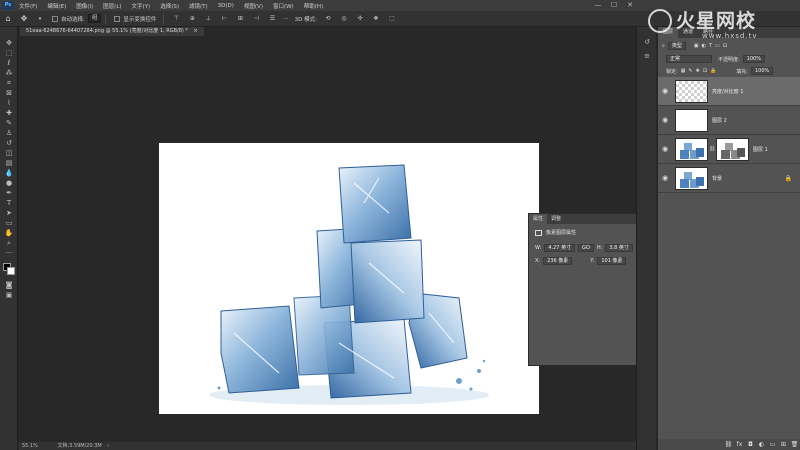 The height and width of the screenshot is (450, 800). I want to click on zoom-level: 55.1%, so click(30, 446).